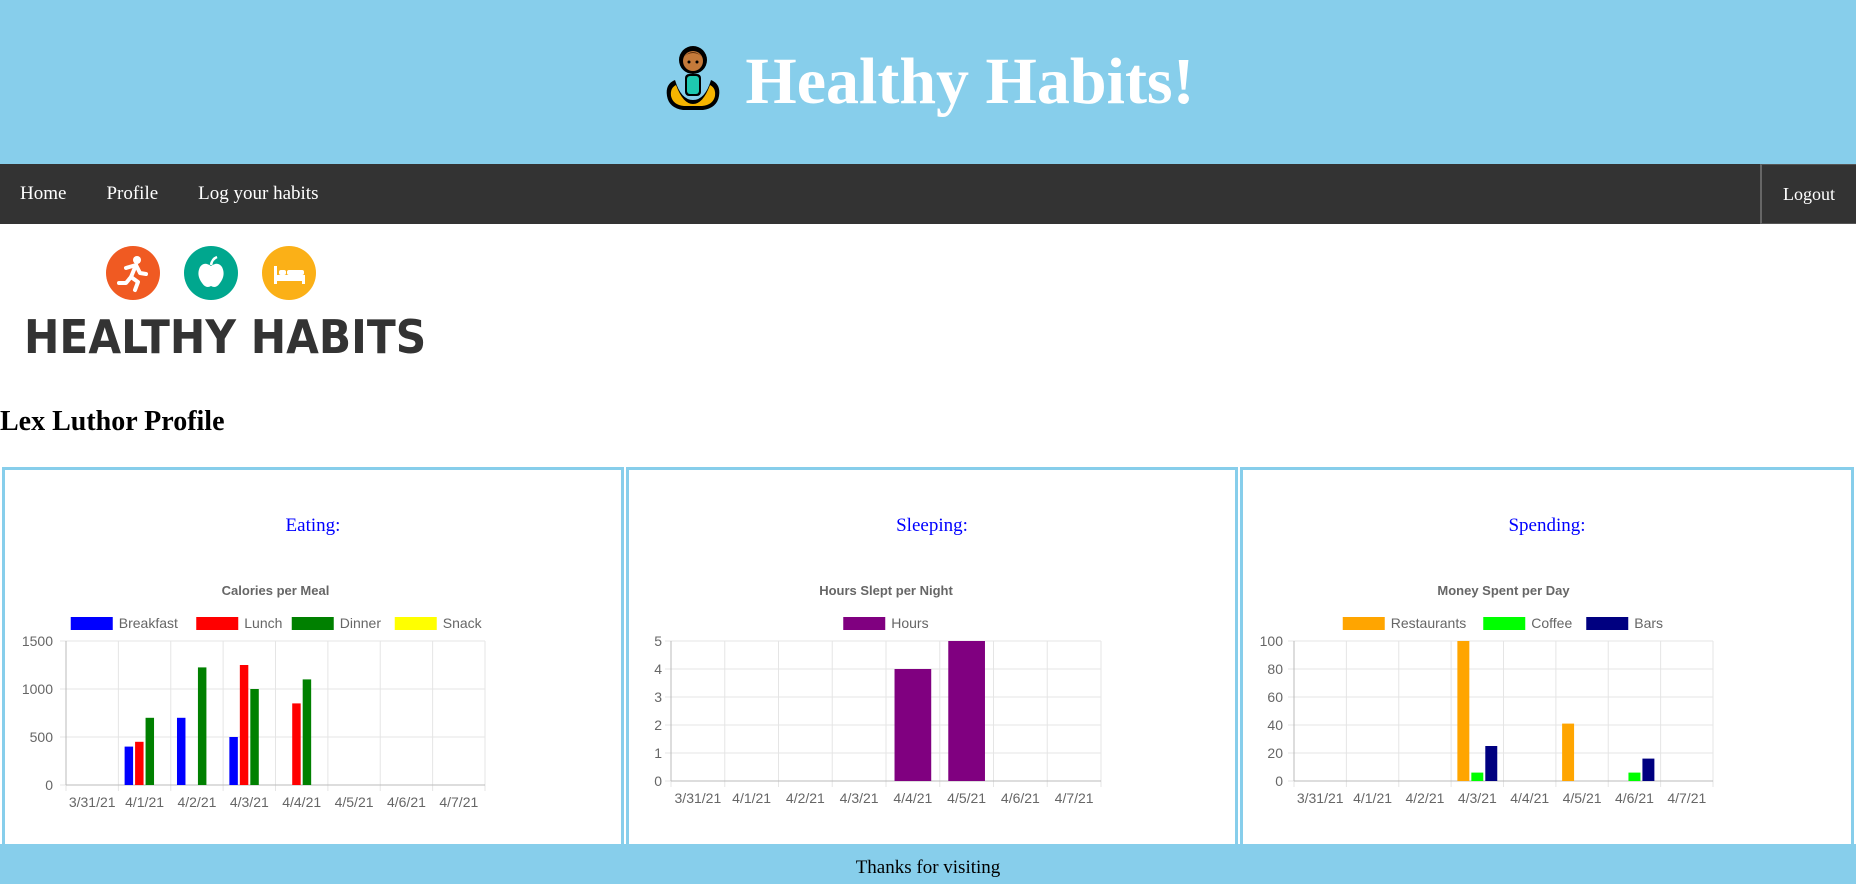 The image size is (1856, 892). I want to click on site-title: Healthy Habits!, so click(970, 81).